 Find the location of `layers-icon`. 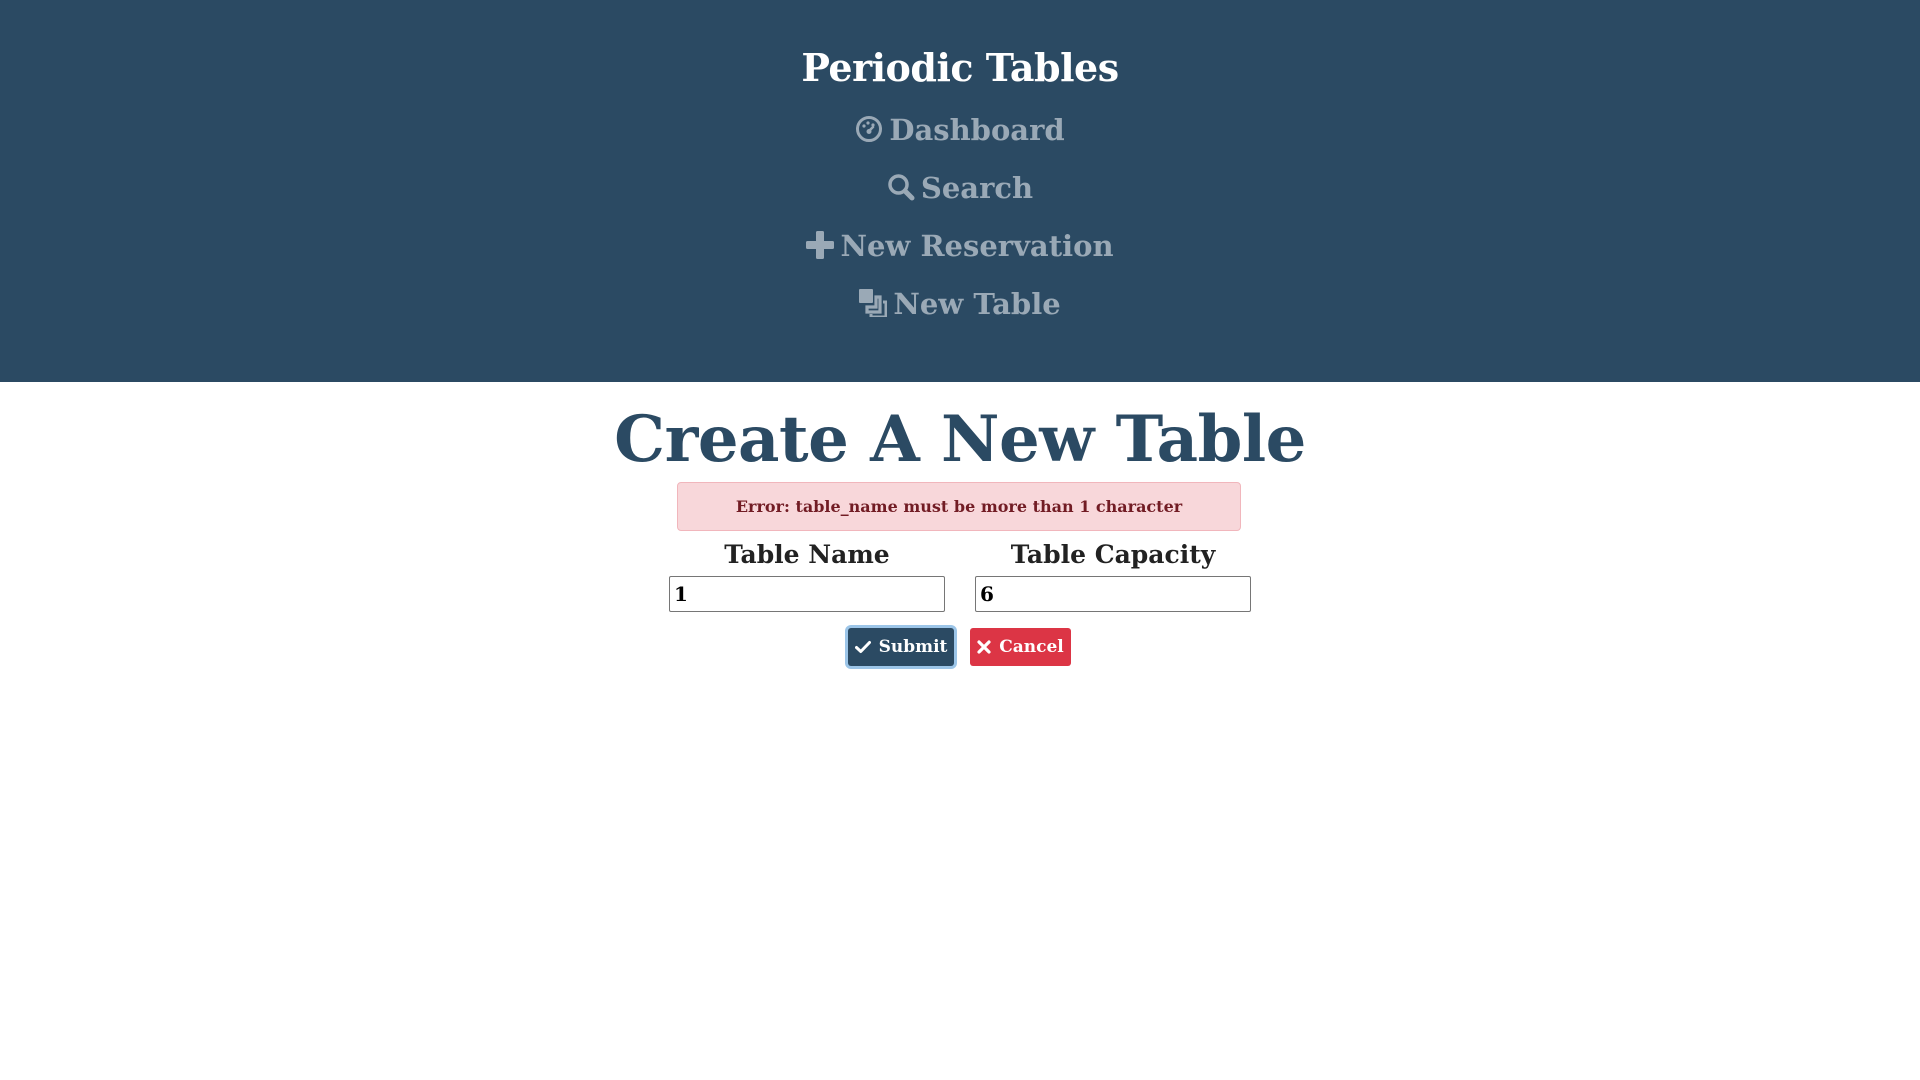

layers-icon is located at coordinates (873, 307).